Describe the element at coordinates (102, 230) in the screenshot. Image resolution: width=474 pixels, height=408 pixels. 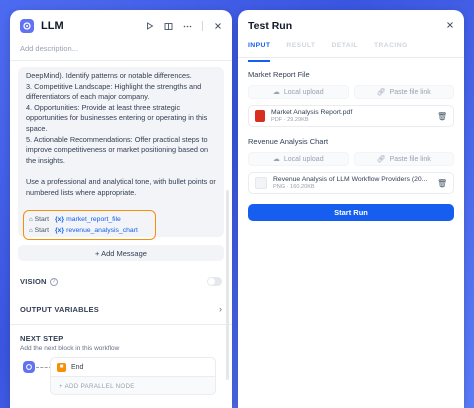
I see `variable-name: revenue_analysis_chart` at that location.